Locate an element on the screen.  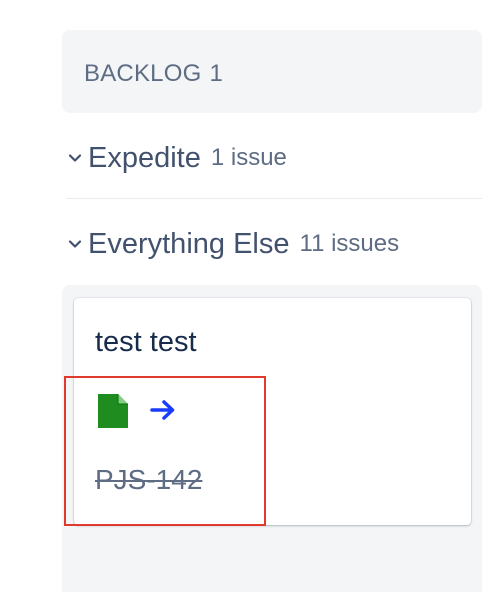
story-document-icon is located at coordinates (113, 411).